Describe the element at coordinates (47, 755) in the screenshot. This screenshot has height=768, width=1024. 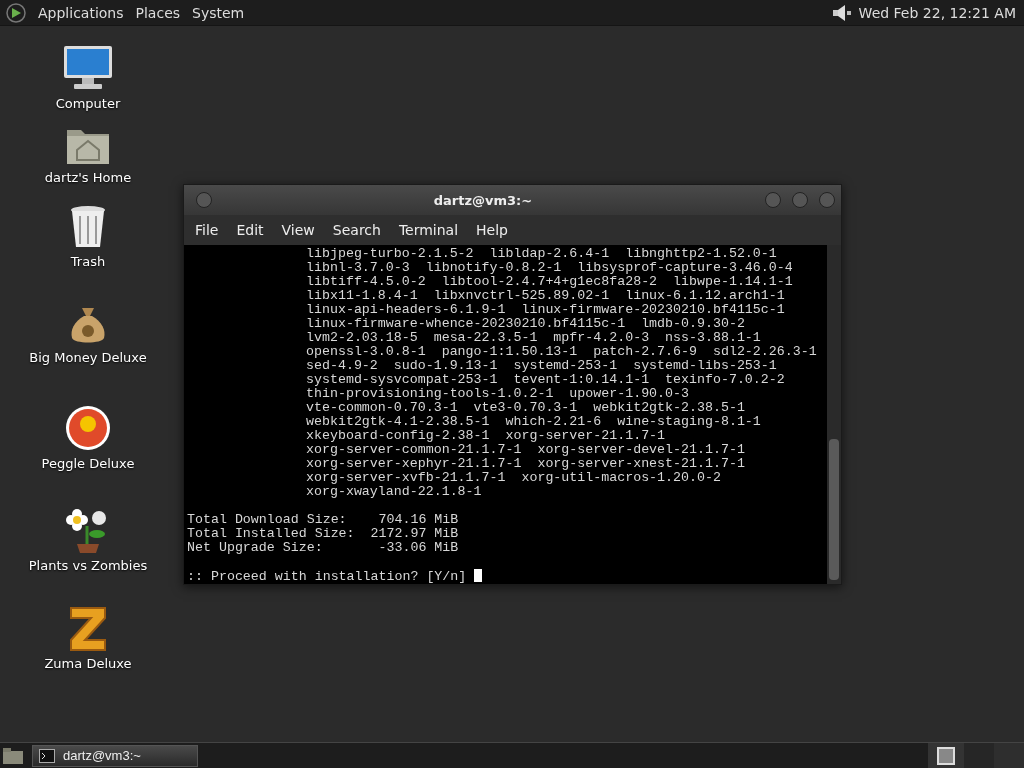
I see `terminal-icon` at that location.